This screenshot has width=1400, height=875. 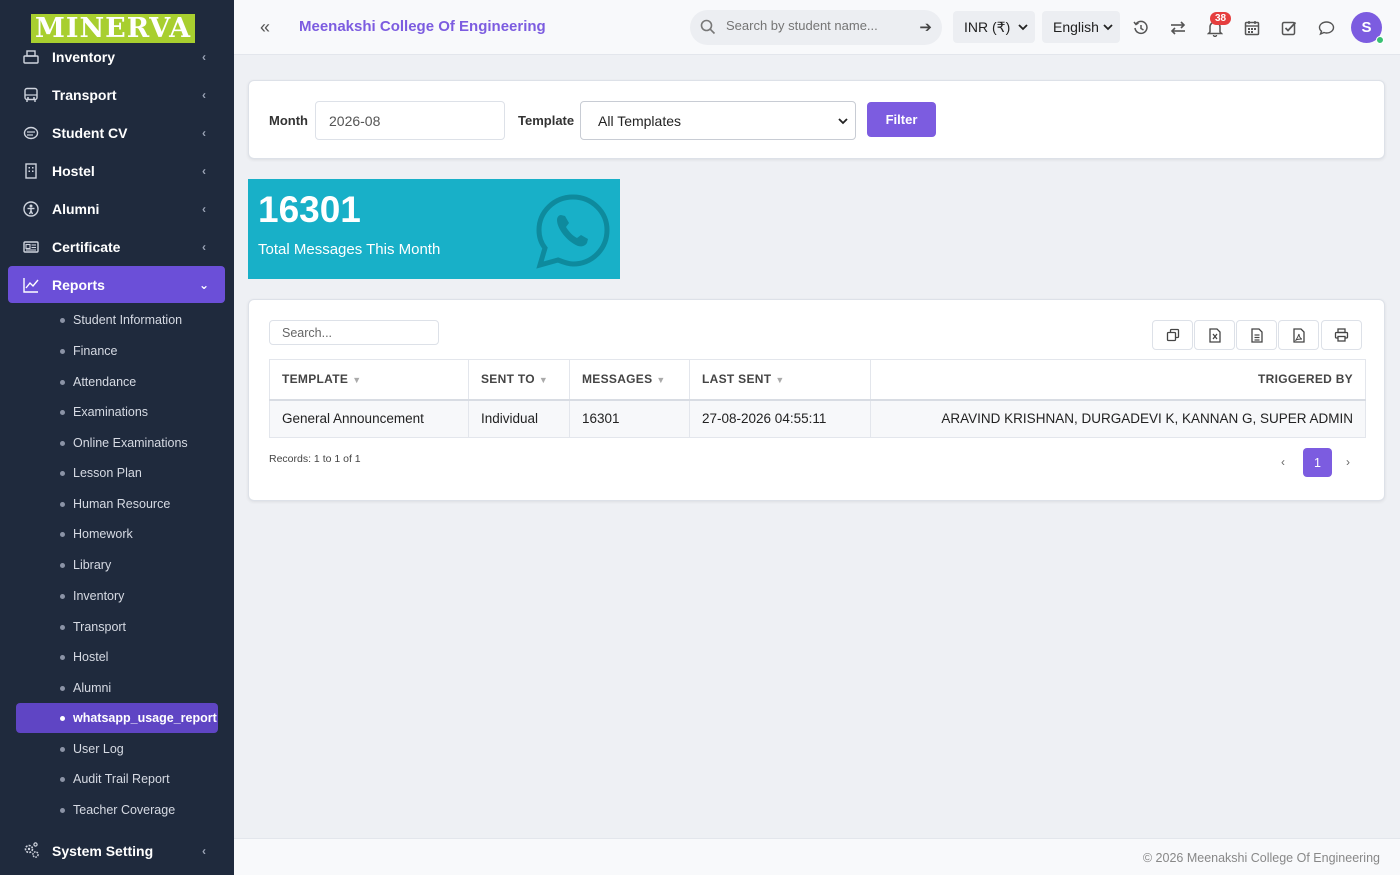 What do you see at coordinates (84, 56) in the screenshot?
I see `sidebar-item-label: Inventory` at bounding box center [84, 56].